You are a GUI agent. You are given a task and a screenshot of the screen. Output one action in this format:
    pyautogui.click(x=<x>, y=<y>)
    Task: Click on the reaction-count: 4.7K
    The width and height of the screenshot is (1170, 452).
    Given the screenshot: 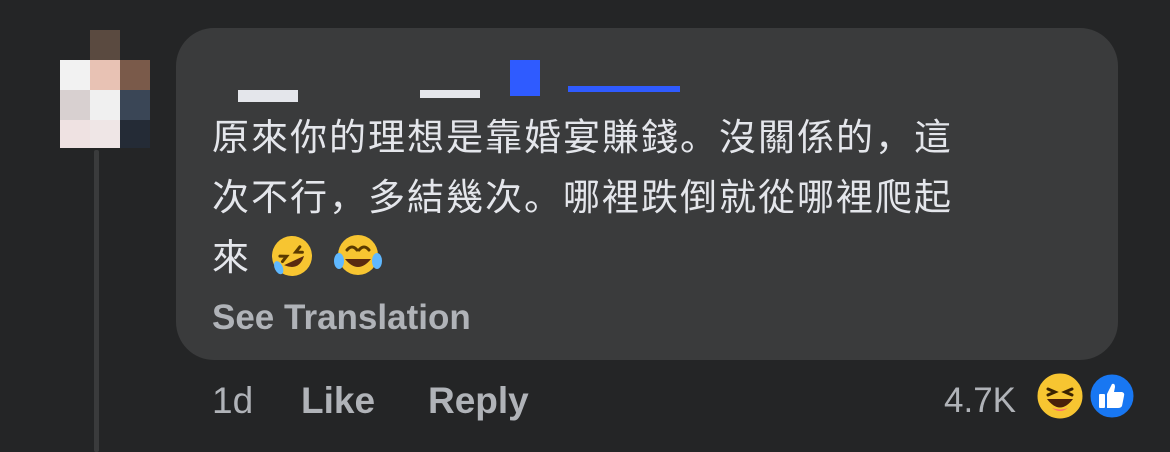 What is the action you would take?
    pyautogui.click(x=980, y=401)
    